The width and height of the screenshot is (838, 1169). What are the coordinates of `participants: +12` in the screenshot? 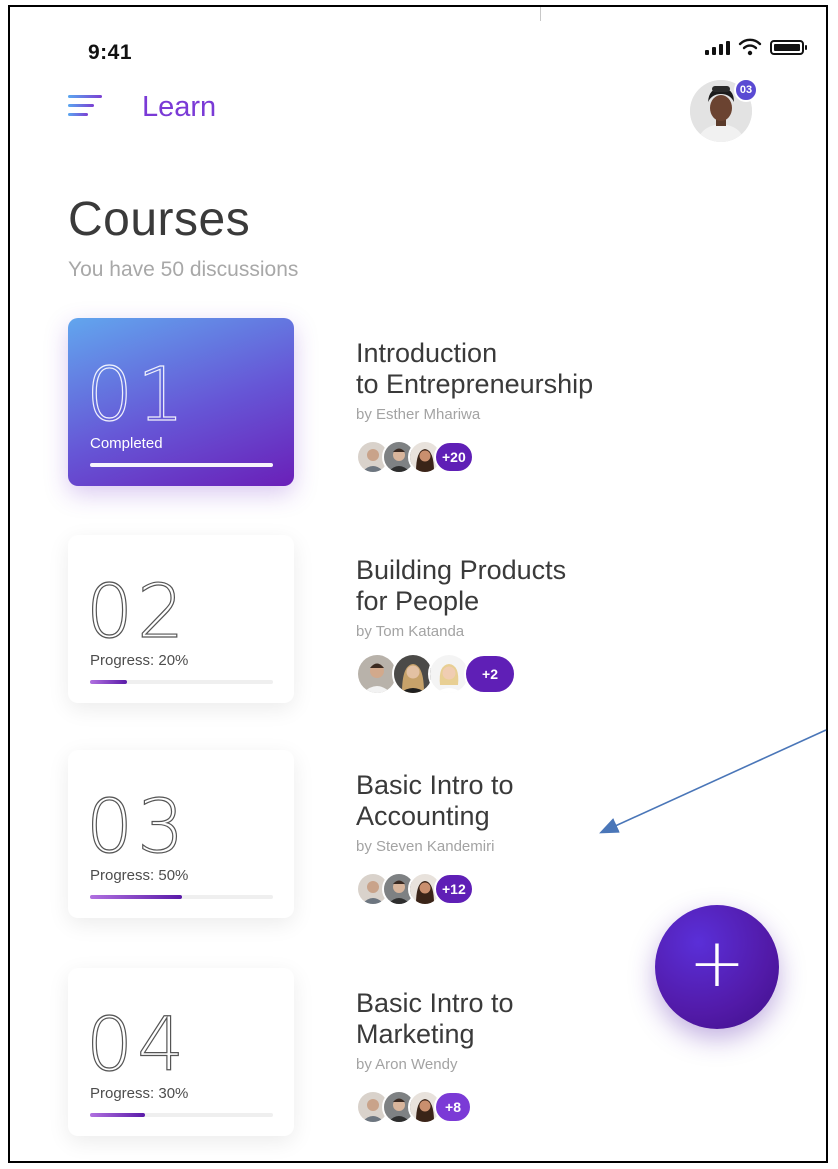 It's located at (576, 889).